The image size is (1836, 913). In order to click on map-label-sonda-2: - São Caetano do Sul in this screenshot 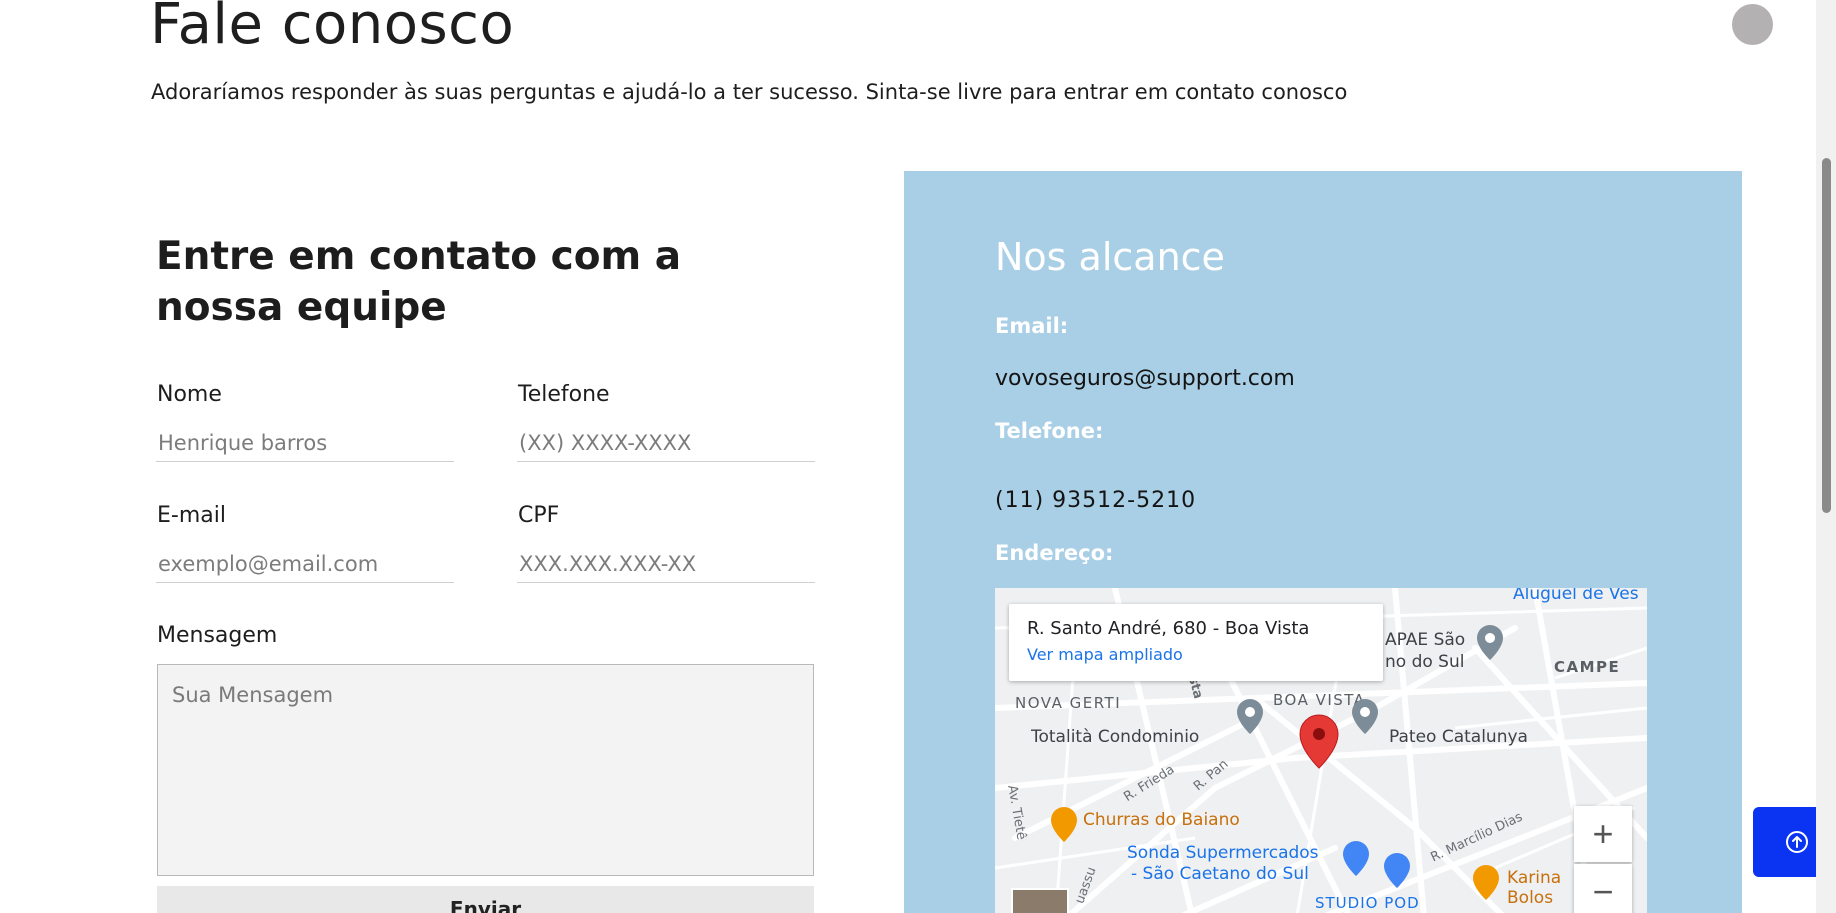, I will do `click(1220, 874)`.